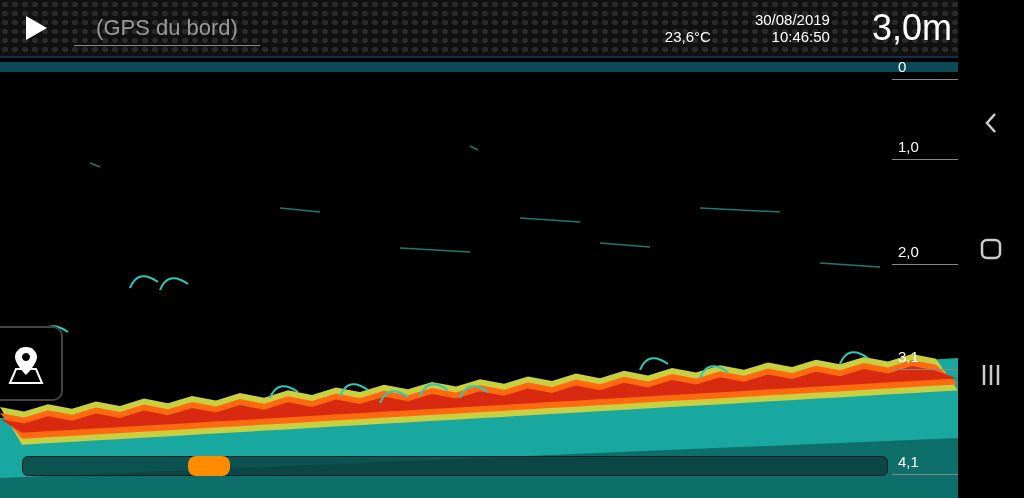  I want to click on date-text: 30/08/2019, so click(792, 19).